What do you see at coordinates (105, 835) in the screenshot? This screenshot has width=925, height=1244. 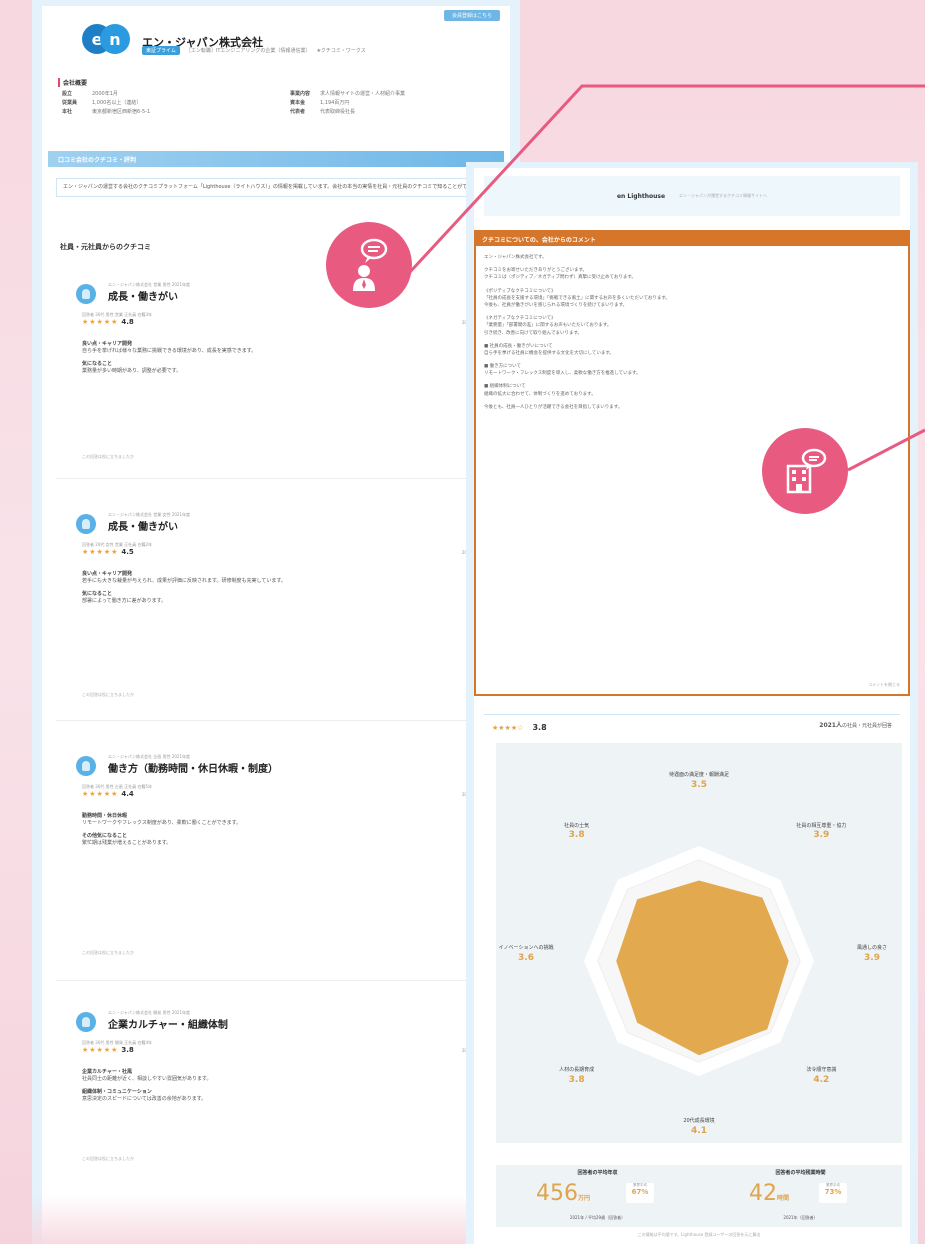 I see `review-label: その他気になること` at bounding box center [105, 835].